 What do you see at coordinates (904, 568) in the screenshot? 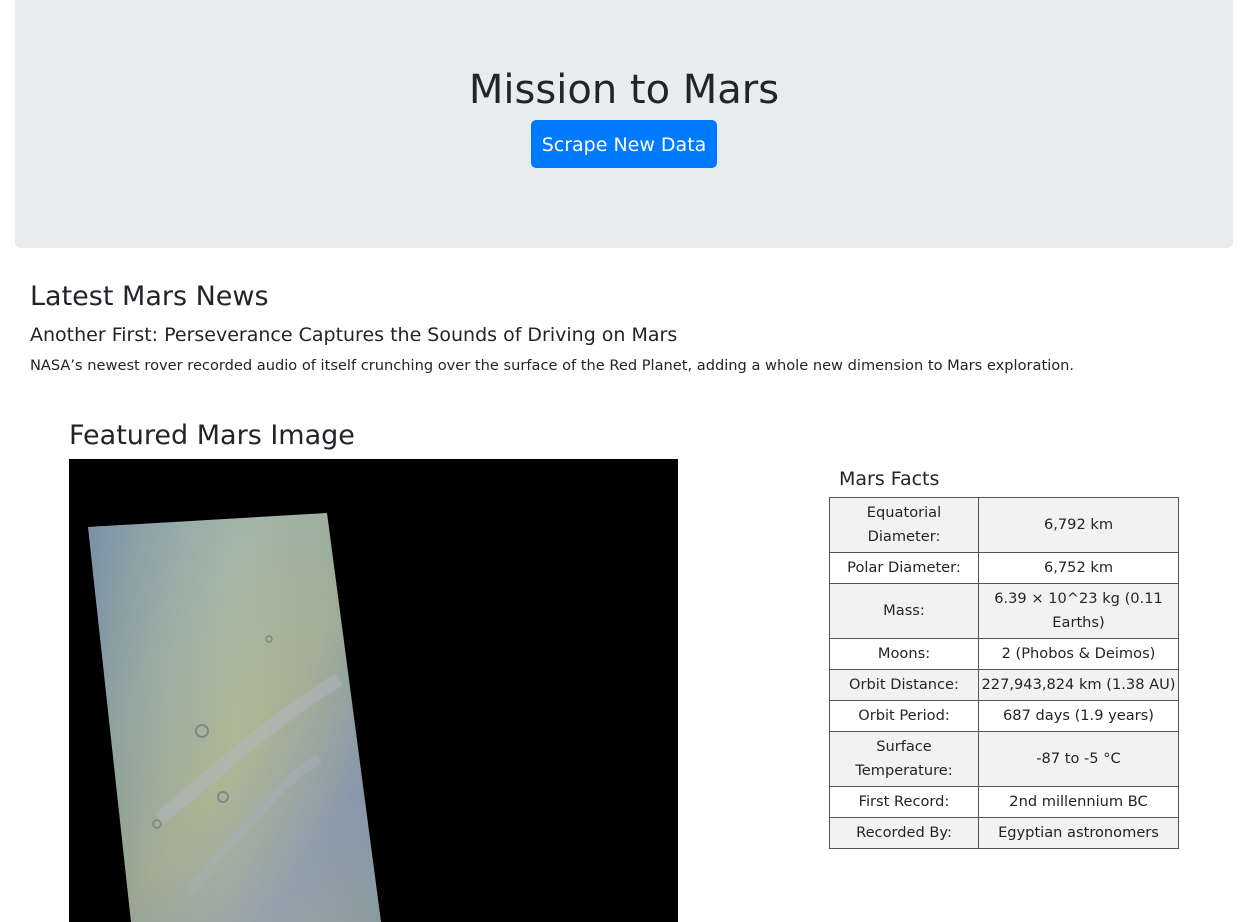
I see `fact-label: Polar Diameter:` at bounding box center [904, 568].